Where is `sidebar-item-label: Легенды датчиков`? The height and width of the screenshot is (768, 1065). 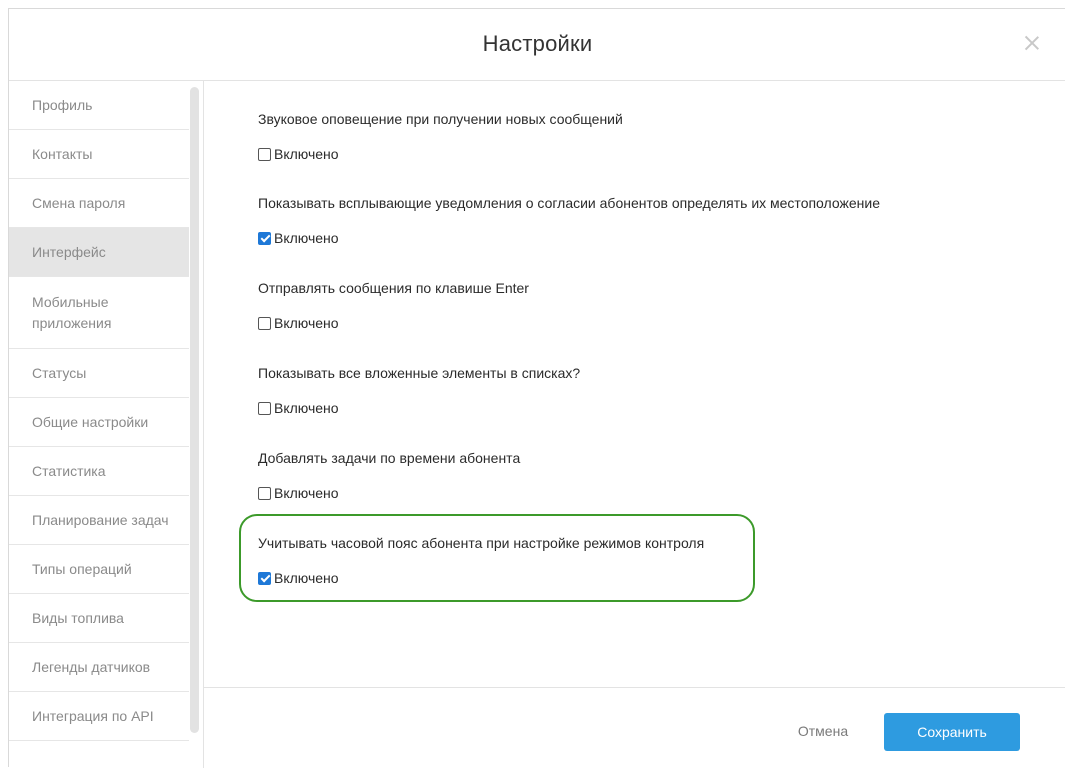
sidebar-item-label: Легенды датчиков is located at coordinates (91, 667).